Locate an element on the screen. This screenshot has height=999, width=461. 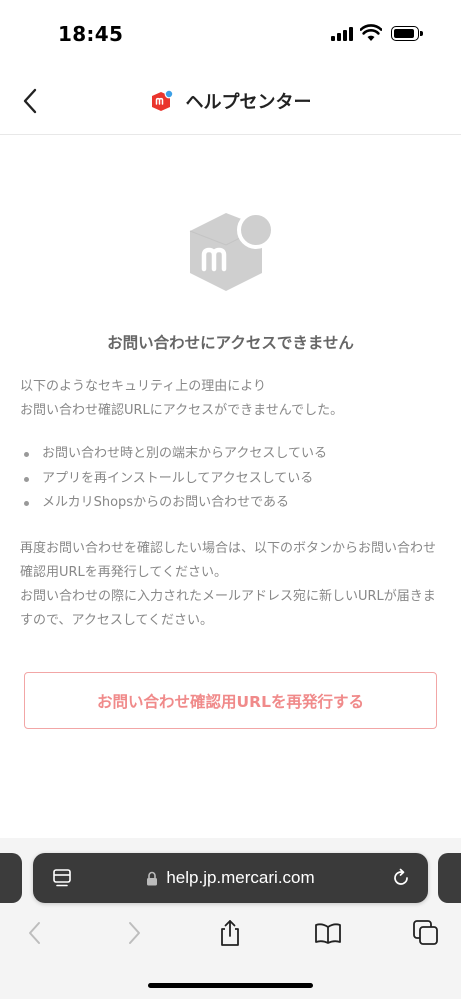
page-title: ヘルプセンター is located at coordinates (248, 102).